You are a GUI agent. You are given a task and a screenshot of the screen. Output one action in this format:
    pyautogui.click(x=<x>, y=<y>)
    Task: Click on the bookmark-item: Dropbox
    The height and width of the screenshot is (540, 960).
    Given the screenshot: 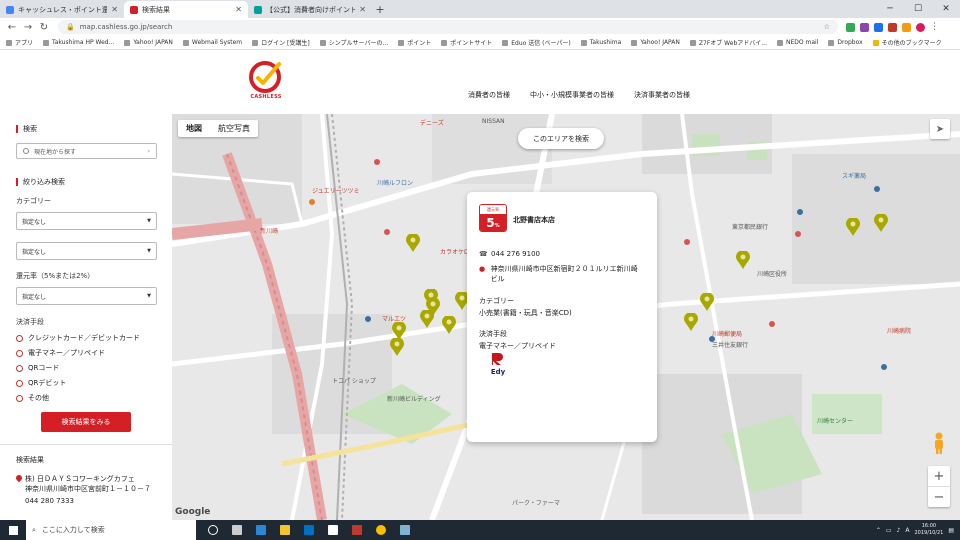 What is the action you would take?
    pyautogui.click(x=845, y=42)
    